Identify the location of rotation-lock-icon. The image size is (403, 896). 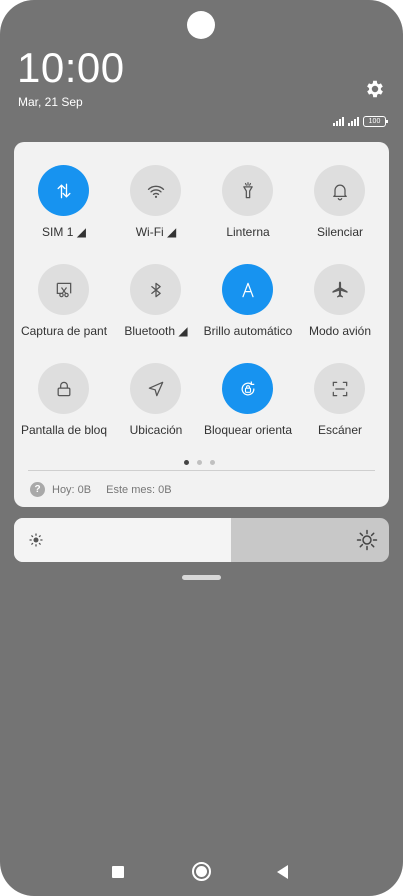
(247, 388).